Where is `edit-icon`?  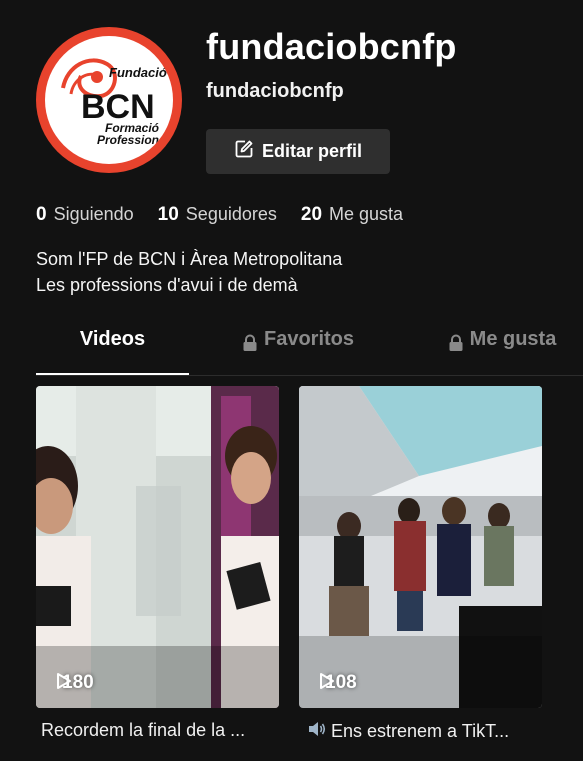 edit-icon is located at coordinates (244, 151).